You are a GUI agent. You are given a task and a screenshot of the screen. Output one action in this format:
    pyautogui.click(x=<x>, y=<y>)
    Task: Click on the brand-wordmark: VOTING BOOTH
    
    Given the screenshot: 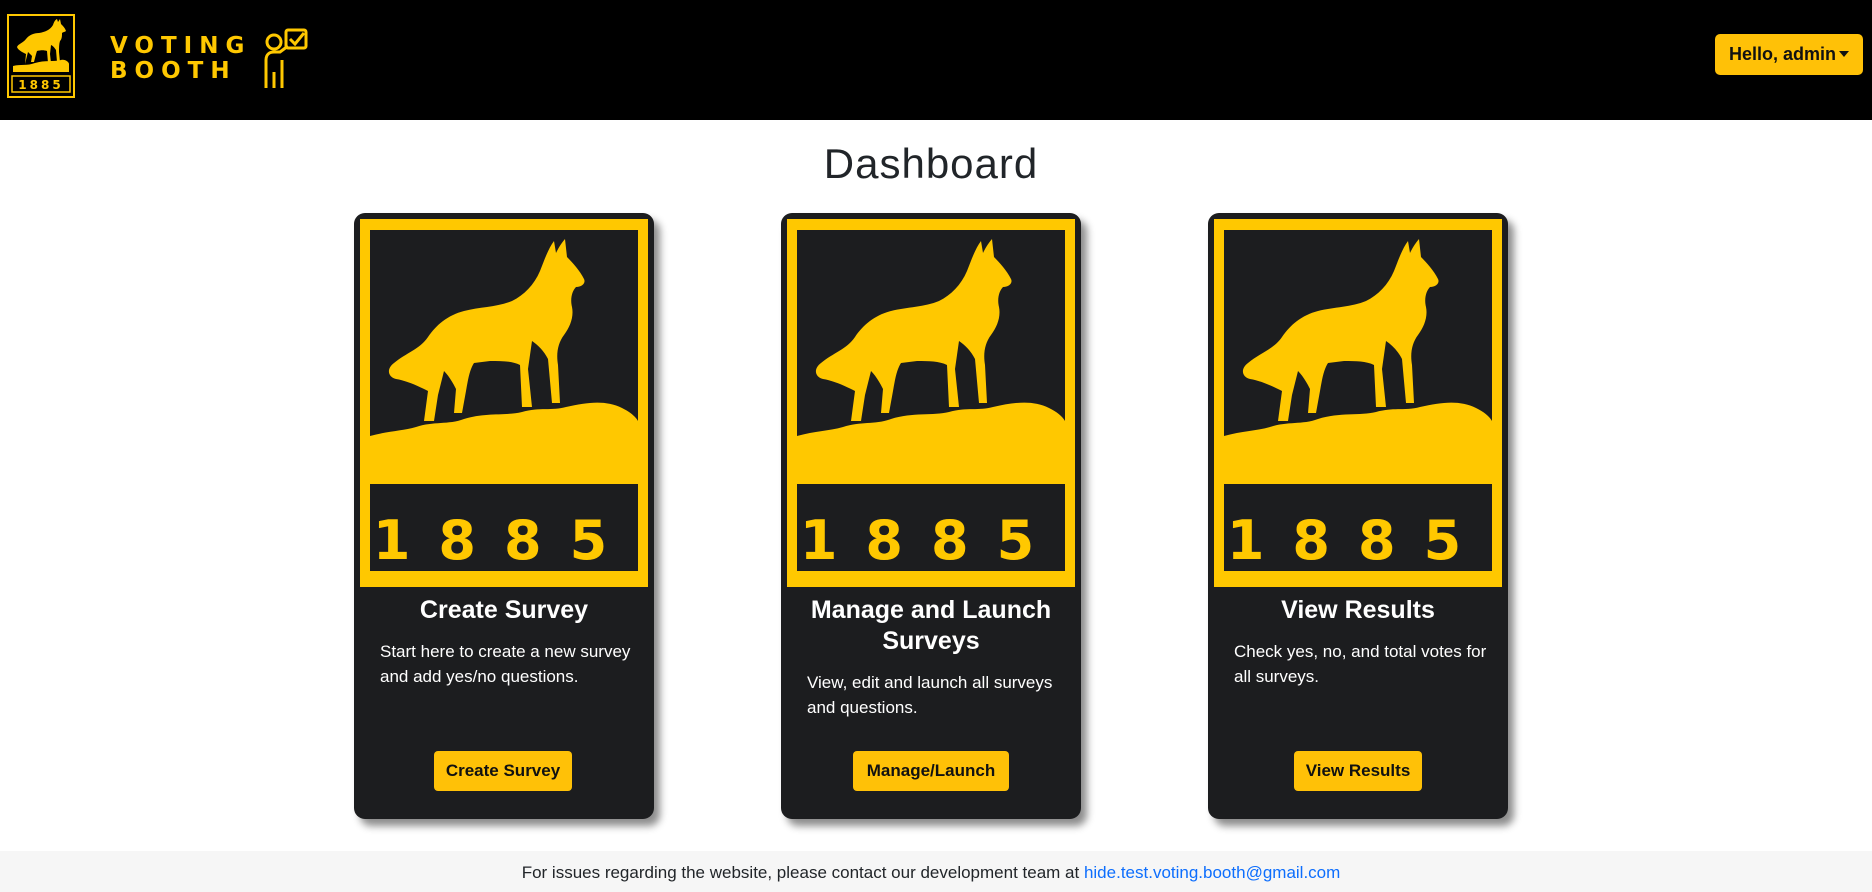 What is the action you would take?
    pyautogui.click(x=180, y=59)
    